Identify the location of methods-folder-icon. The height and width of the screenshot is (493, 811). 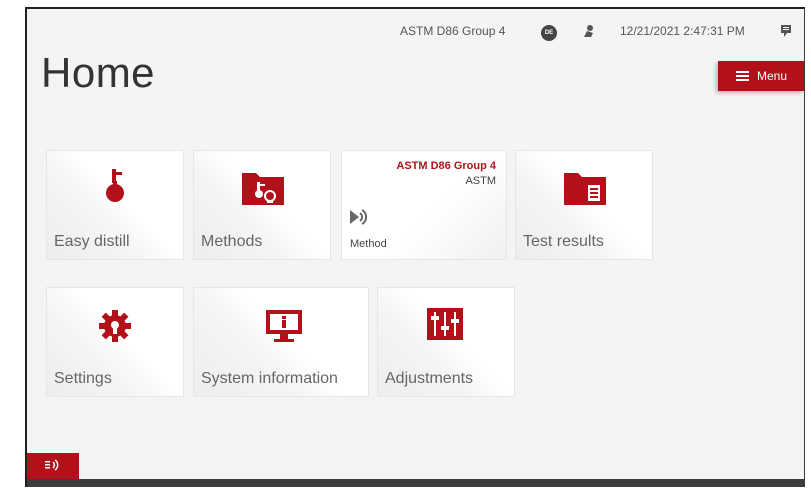
(263, 190).